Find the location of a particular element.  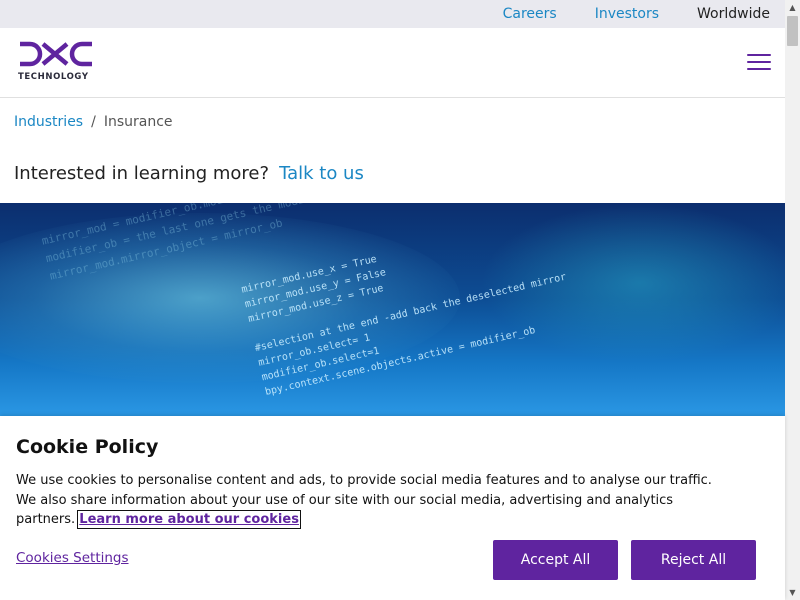

scroll-down-icon: ▼ is located at coordinates (792, 592).